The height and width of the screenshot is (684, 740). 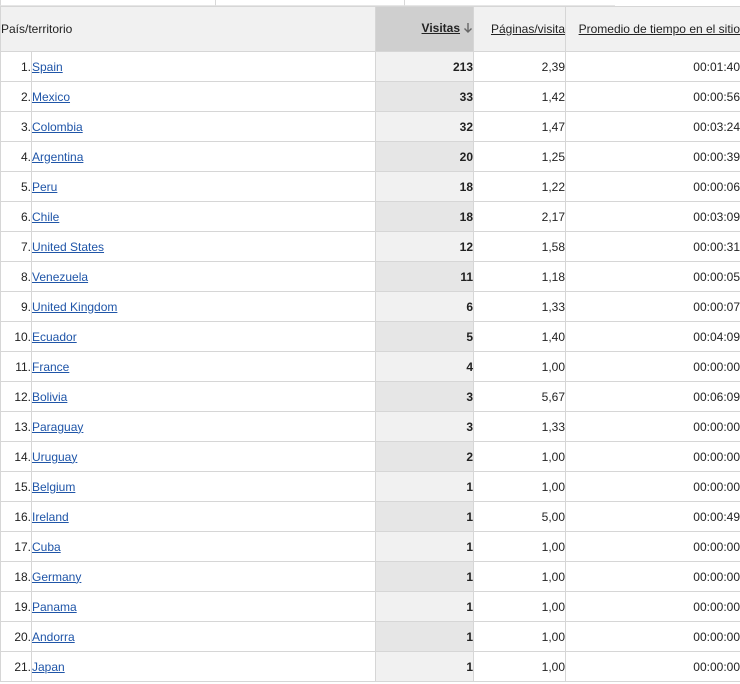 What do you see at coordinates (520, 516) in the screenshot?
I see `row-pages-per-visit: 5,00` at bounding box center [520, 516].